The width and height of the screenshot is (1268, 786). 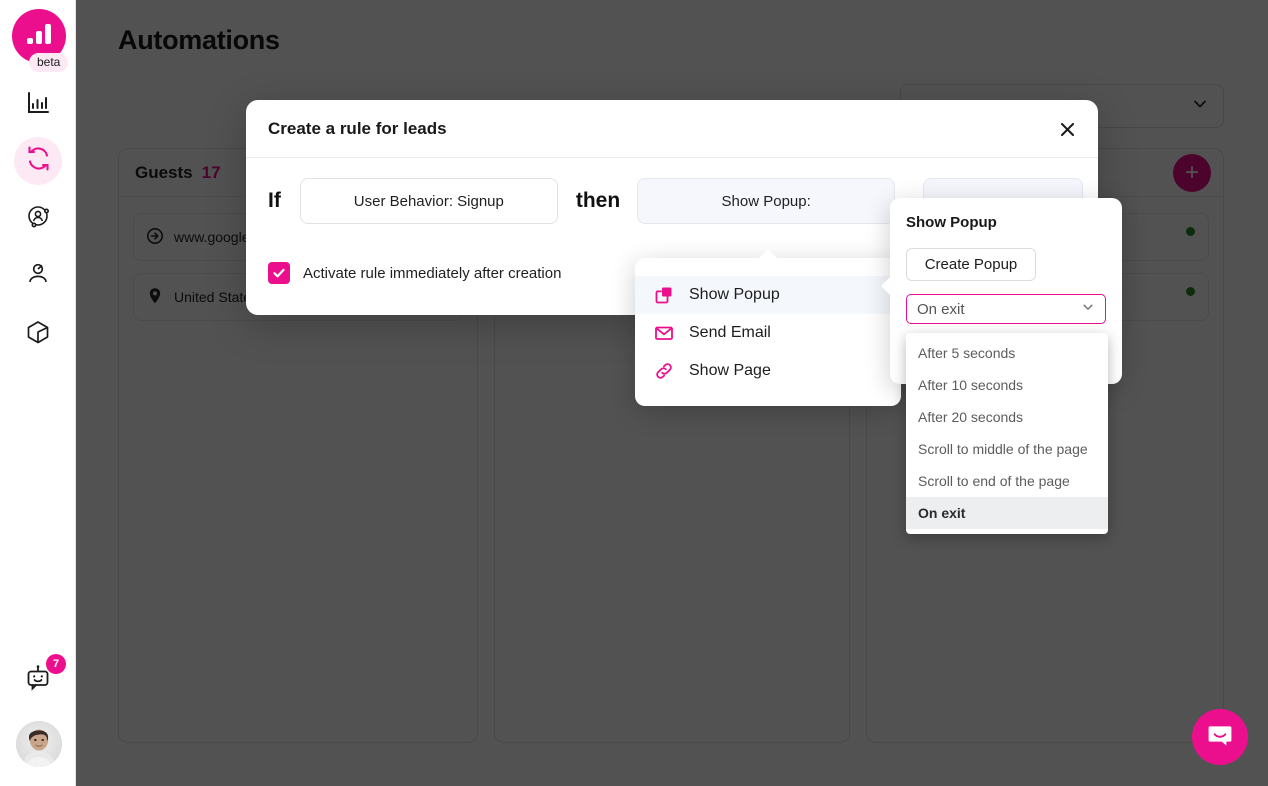 What do you see at coordinates (766, 201) in the screenshot?
I see `action-select: Show Popup:` at bounding box center [766, 201].